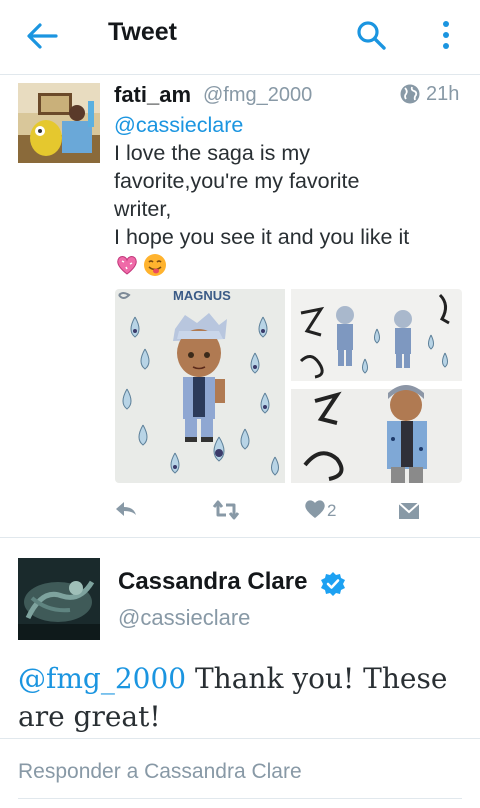  Describe the element at coordinates (315, 509) in the screenshot. I see `like-icon` at that location.